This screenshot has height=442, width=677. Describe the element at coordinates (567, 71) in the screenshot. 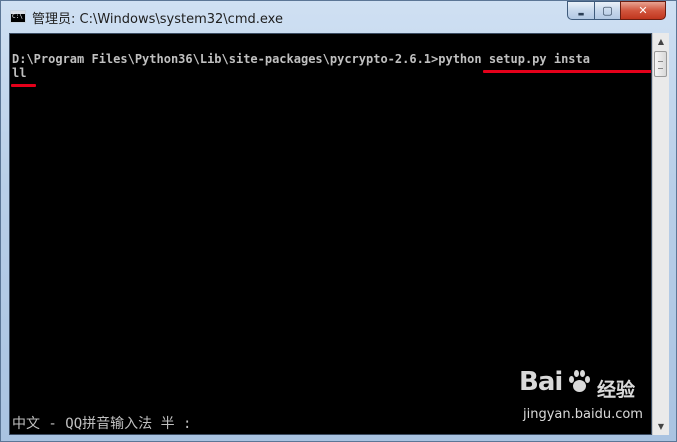

I see `annotation-underline-command` at that location.